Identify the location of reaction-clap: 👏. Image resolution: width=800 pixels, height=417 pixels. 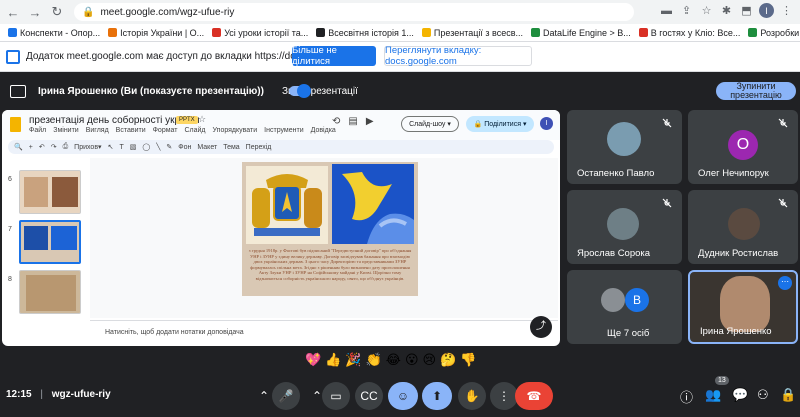
(374, 360).